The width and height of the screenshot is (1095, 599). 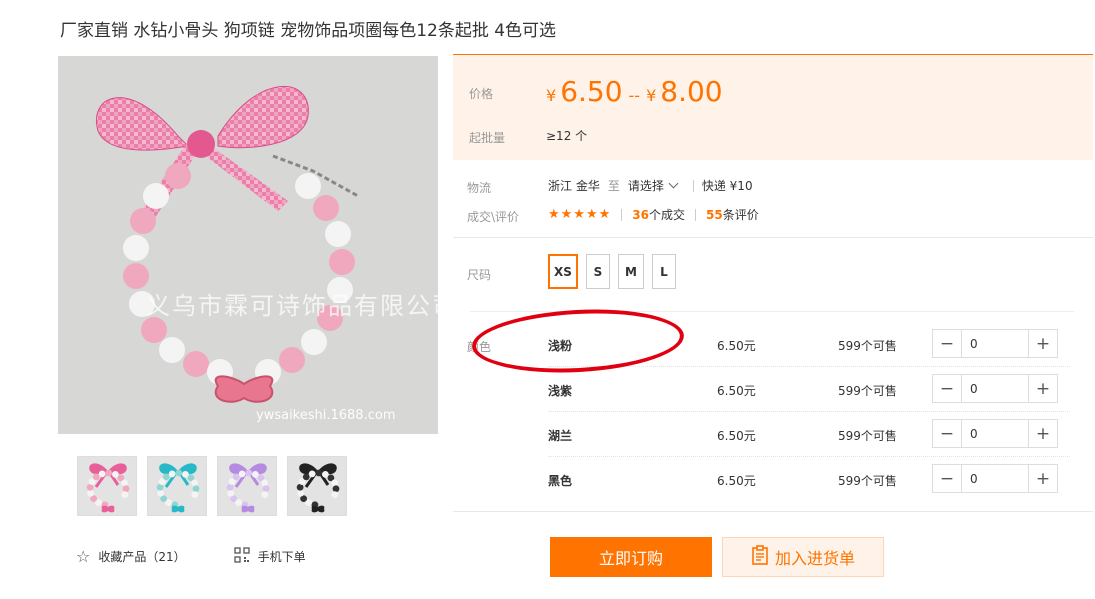 What do you see at coordinates (142, 557) in the screenshot?
I see `favorite-label: 收藏产品（21）` at bounding box center [142, 557].